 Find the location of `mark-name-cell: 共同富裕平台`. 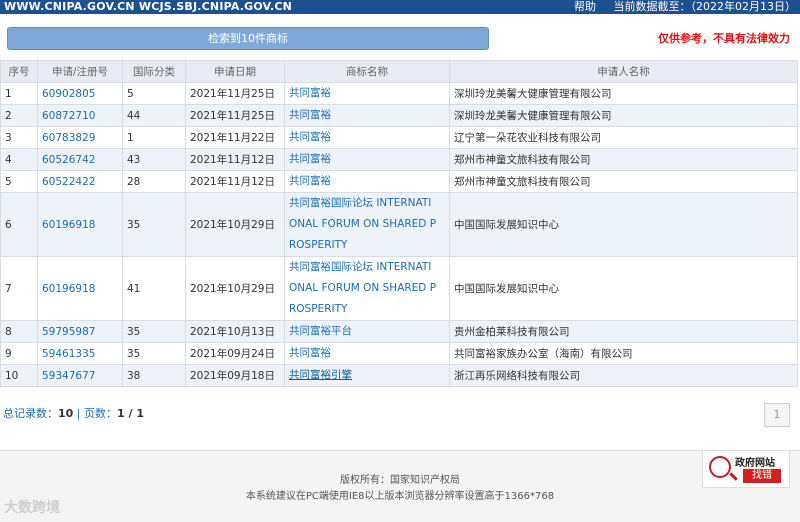

mark-name-cell: 共同富裕平台 is located at coordinates (367, 331).